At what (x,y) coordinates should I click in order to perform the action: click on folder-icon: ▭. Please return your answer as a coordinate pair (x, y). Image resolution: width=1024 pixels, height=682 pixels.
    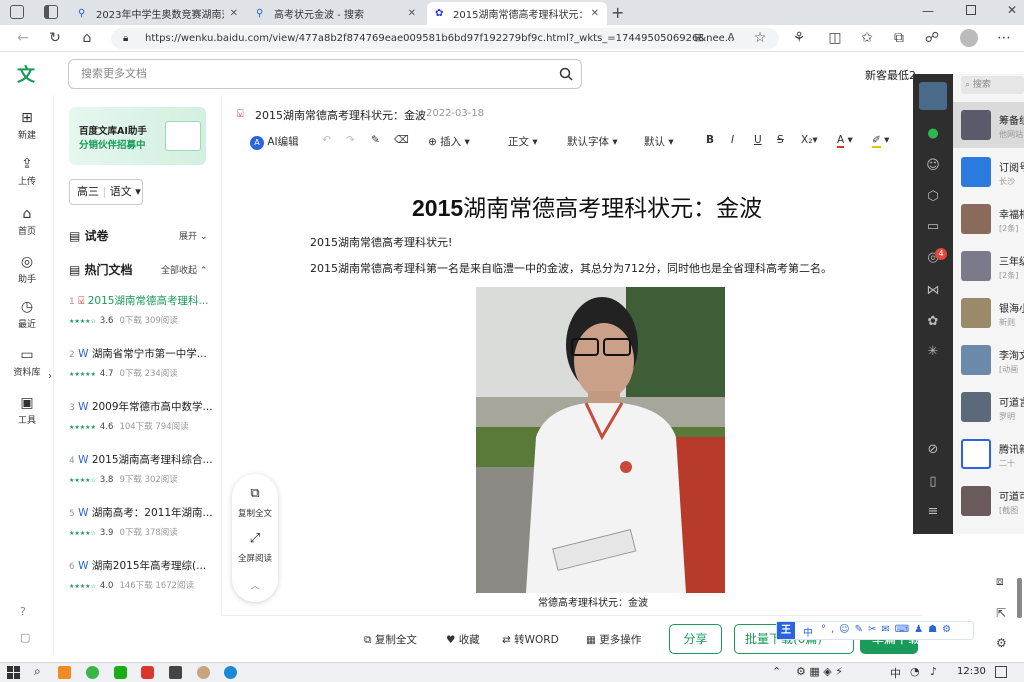
    Looking at the image, I should click on (933, 226).